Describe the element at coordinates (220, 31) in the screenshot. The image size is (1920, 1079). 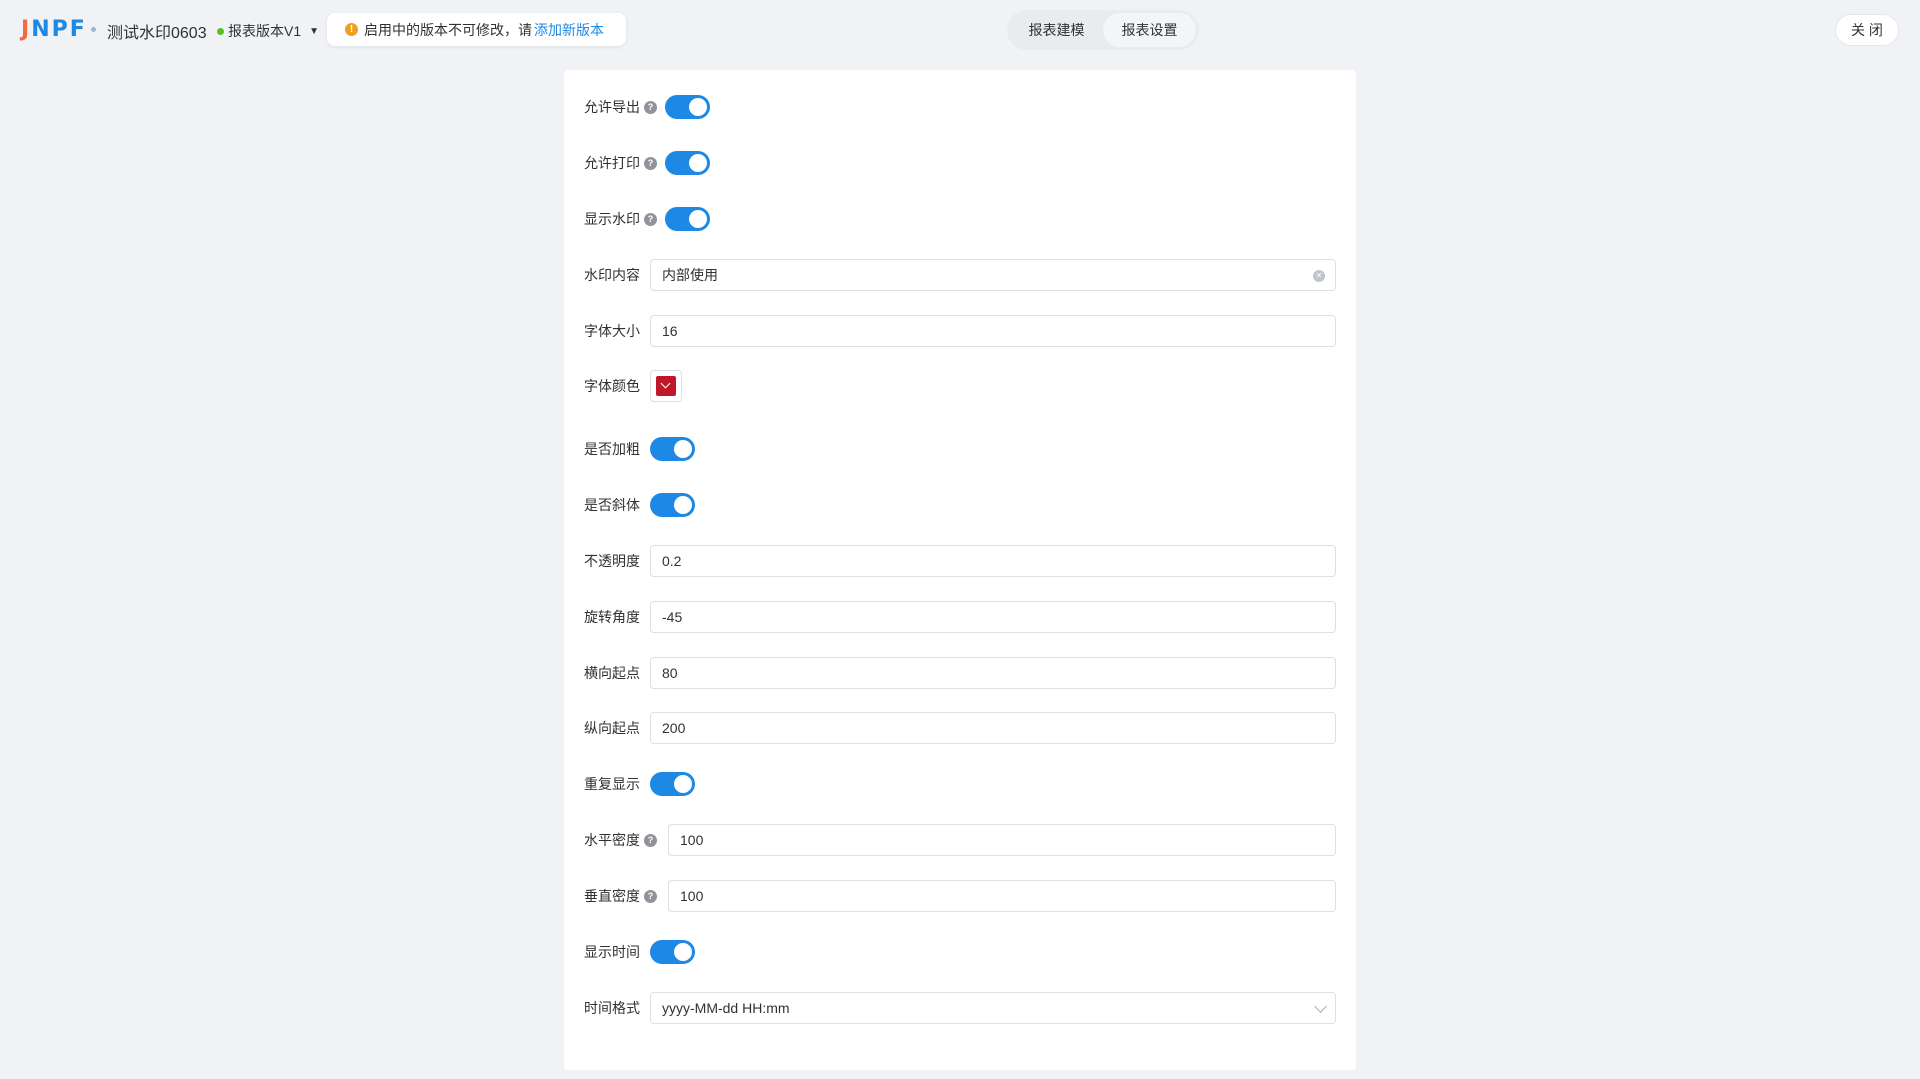
I see `status-dot-icon` at that location.